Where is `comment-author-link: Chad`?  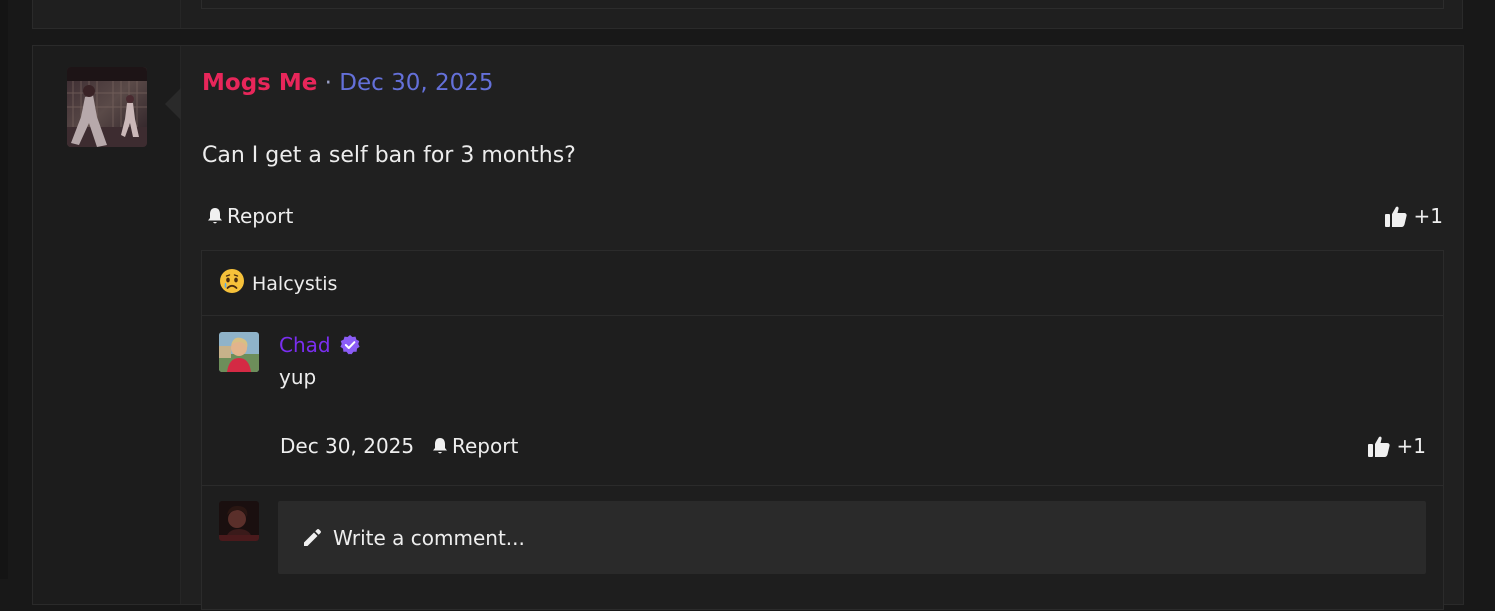
comment-author-link: Chad is located at coordinates (320, 345).